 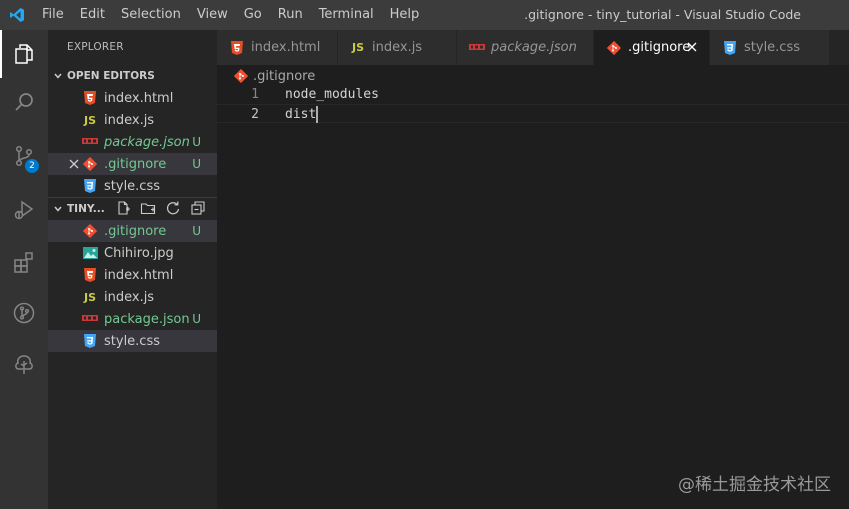 What do you see at coordinates (95, 47) in the screenshot?
I see `explorer-title: EXPLORER` at bounding box center [95, 47].